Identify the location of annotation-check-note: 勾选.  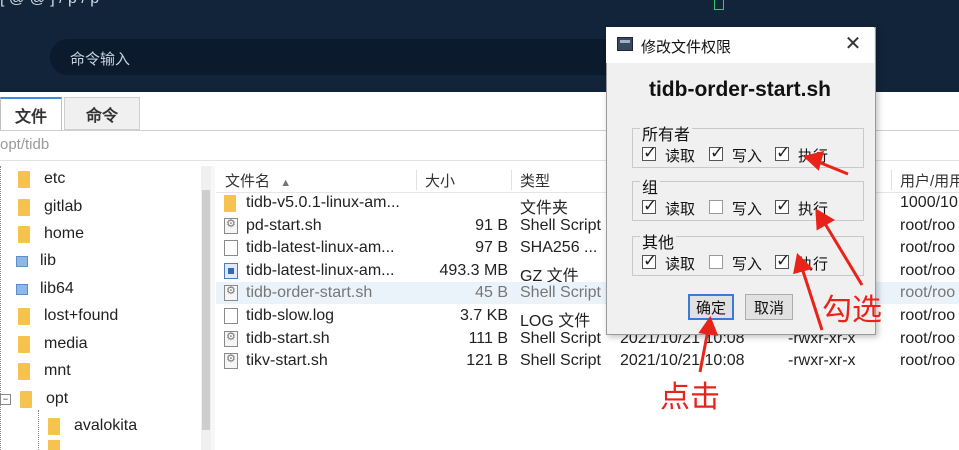
(852, 310).